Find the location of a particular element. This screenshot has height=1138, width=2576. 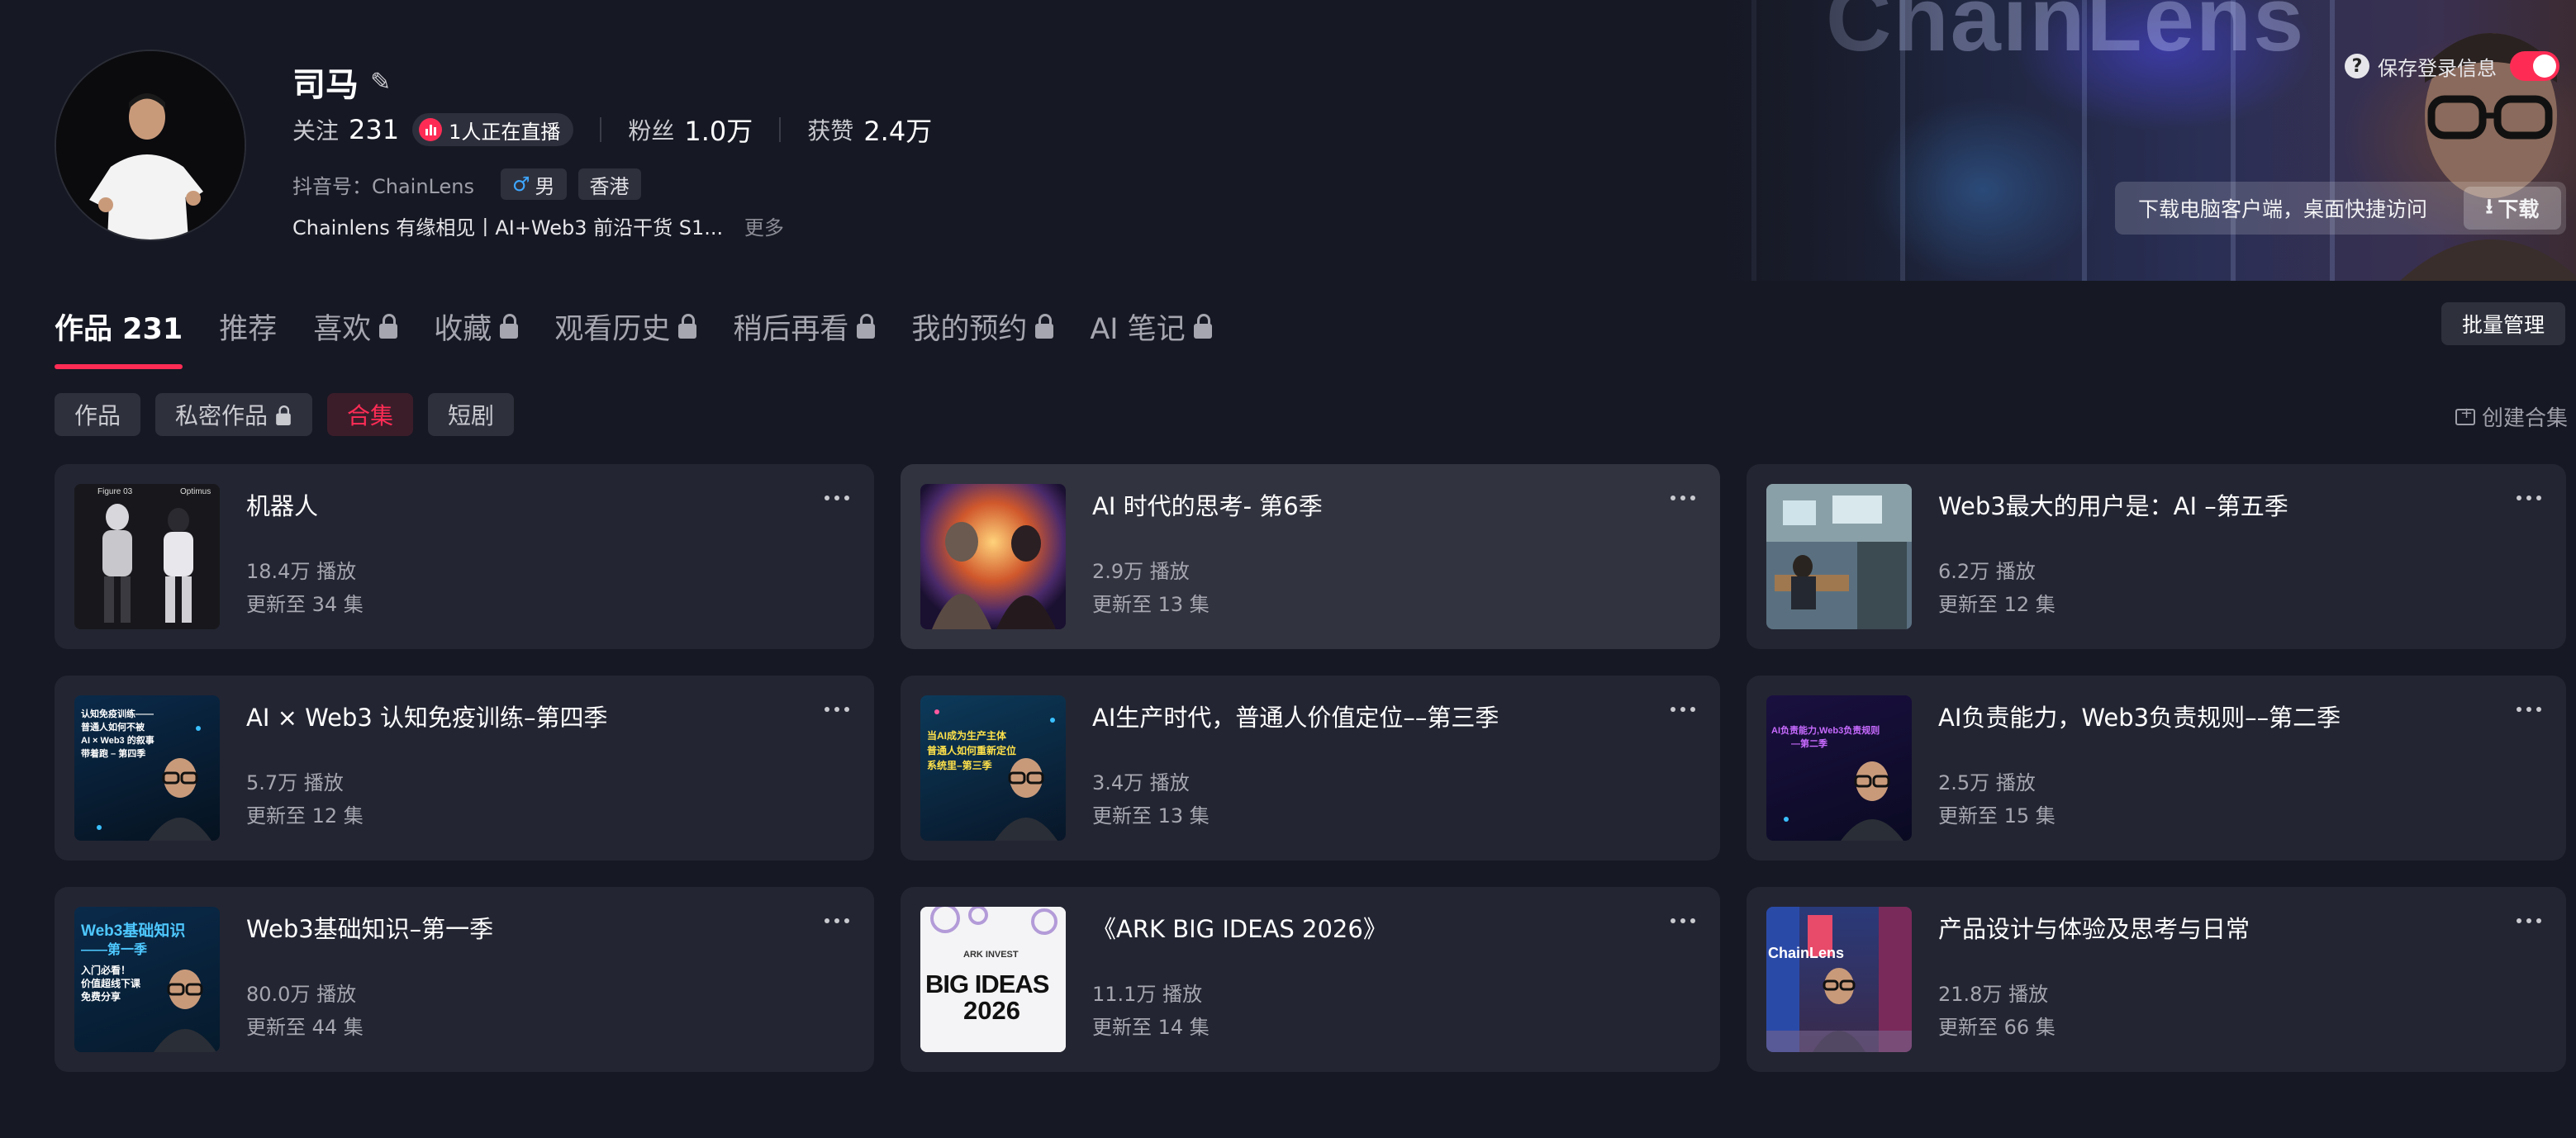

subtab-private-works: 私密作品 is located at coordinates (234, 414).